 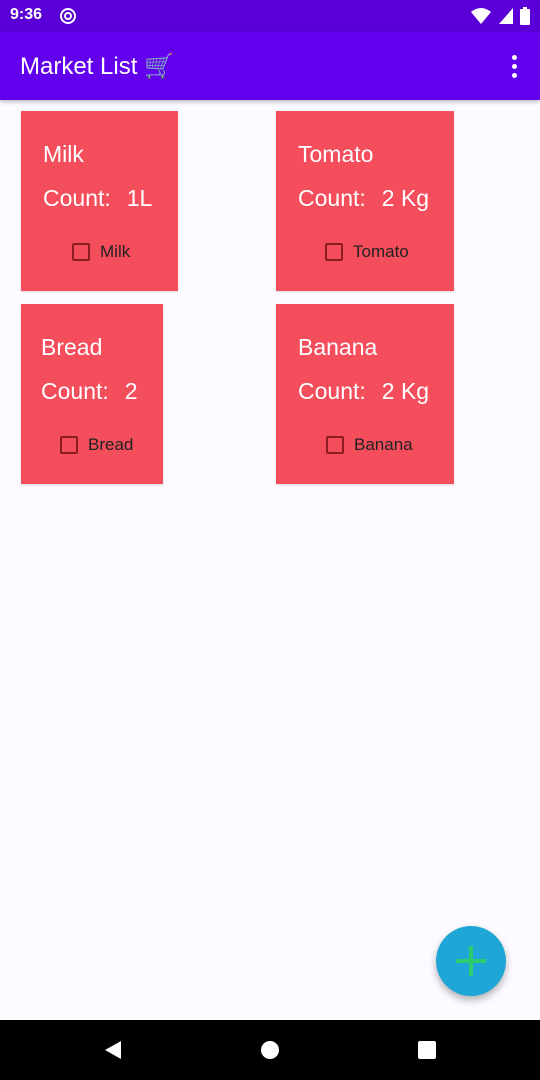 What do you see at coordinates (525, 16) in the screenshot?
I see `battery-icon` at bounding box center [525, 16].